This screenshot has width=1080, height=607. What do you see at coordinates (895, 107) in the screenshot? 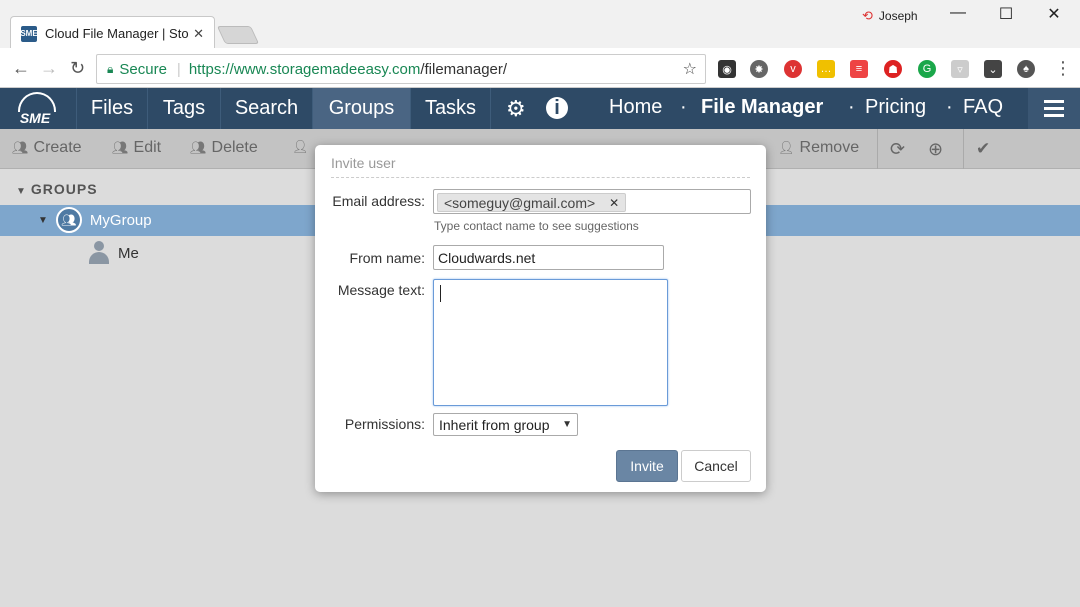
I see `link-pricing: Pricing` at bounding box center [895, 107].